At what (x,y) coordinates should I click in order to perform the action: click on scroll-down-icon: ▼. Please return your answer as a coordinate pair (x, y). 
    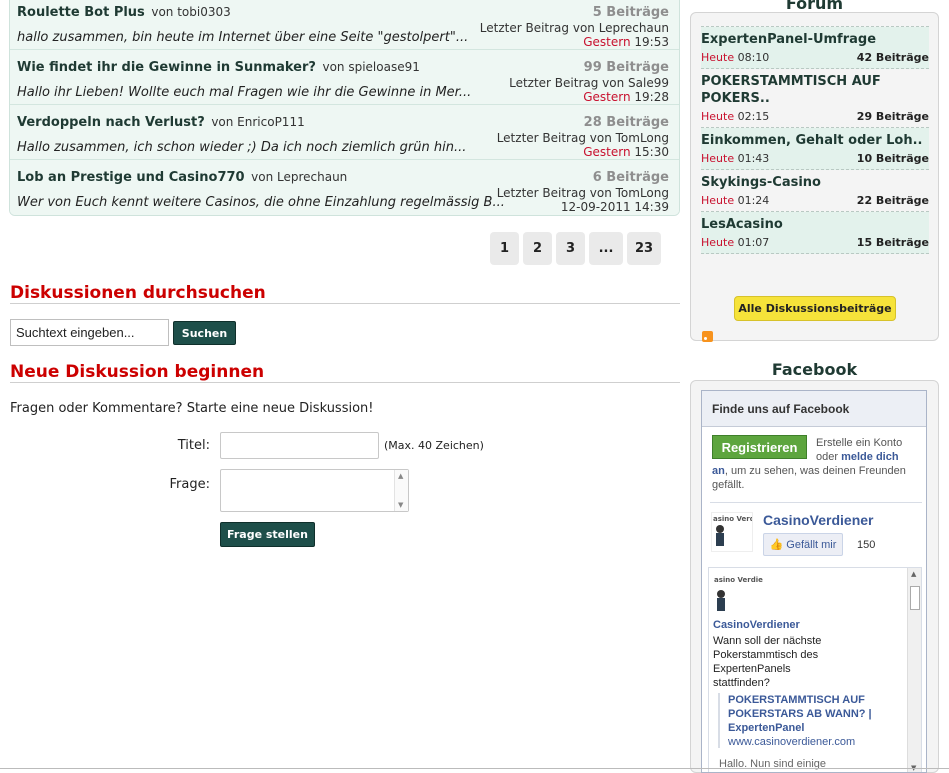
    Looking at the image, I should click on (400, 505).